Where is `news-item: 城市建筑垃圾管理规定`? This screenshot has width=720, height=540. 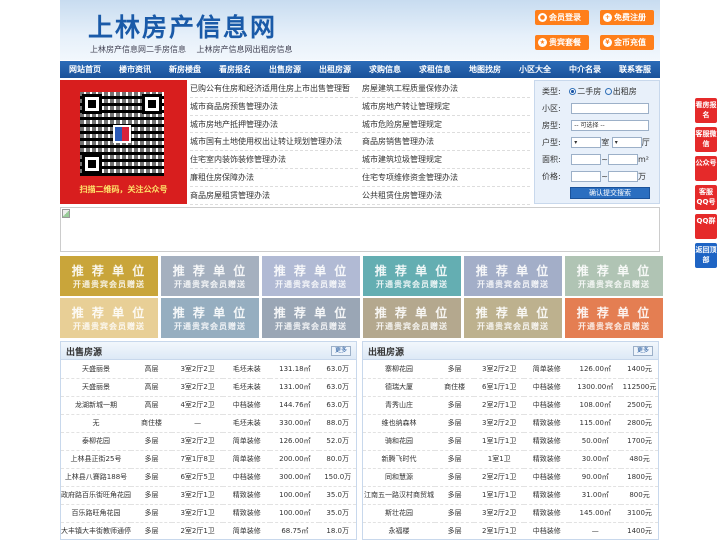 news-item: 城市建筑垃圾管理规定 is located at coordinates (446, 160).